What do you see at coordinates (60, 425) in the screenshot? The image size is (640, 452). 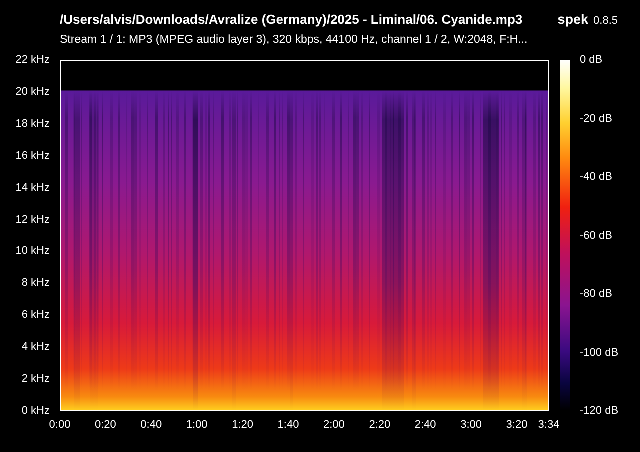 I see `time-tick-label: 0:00` at bounding box center [60, 425].